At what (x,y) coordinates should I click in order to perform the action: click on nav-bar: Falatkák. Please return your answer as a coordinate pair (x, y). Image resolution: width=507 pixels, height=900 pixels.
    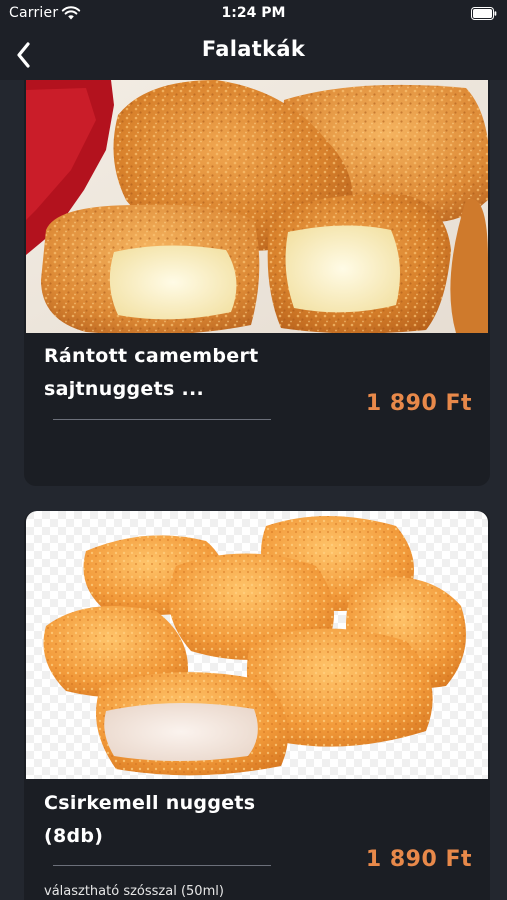
    Looking at the image, I should click on (253, 54).